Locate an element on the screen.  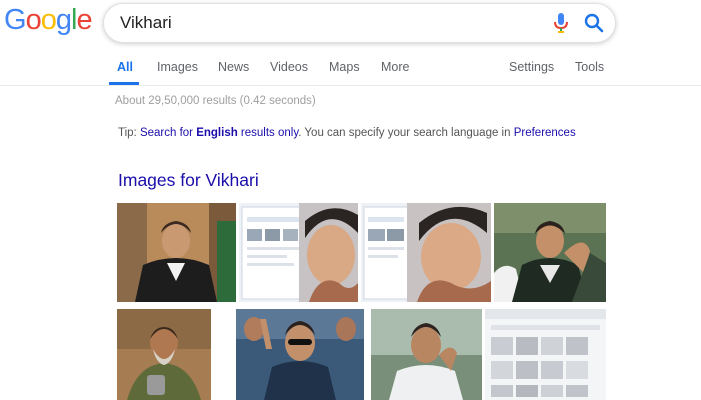
search-input: Vikhari is located at coordinates (146, 23).